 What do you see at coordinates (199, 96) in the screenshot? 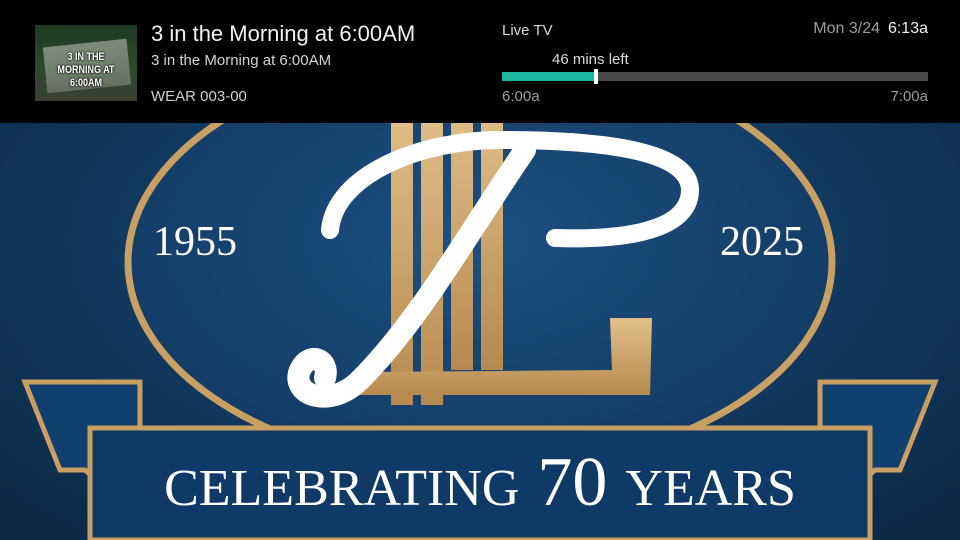
I see `channel-label: WEAR 003-00` at bounding box center [199, 96].